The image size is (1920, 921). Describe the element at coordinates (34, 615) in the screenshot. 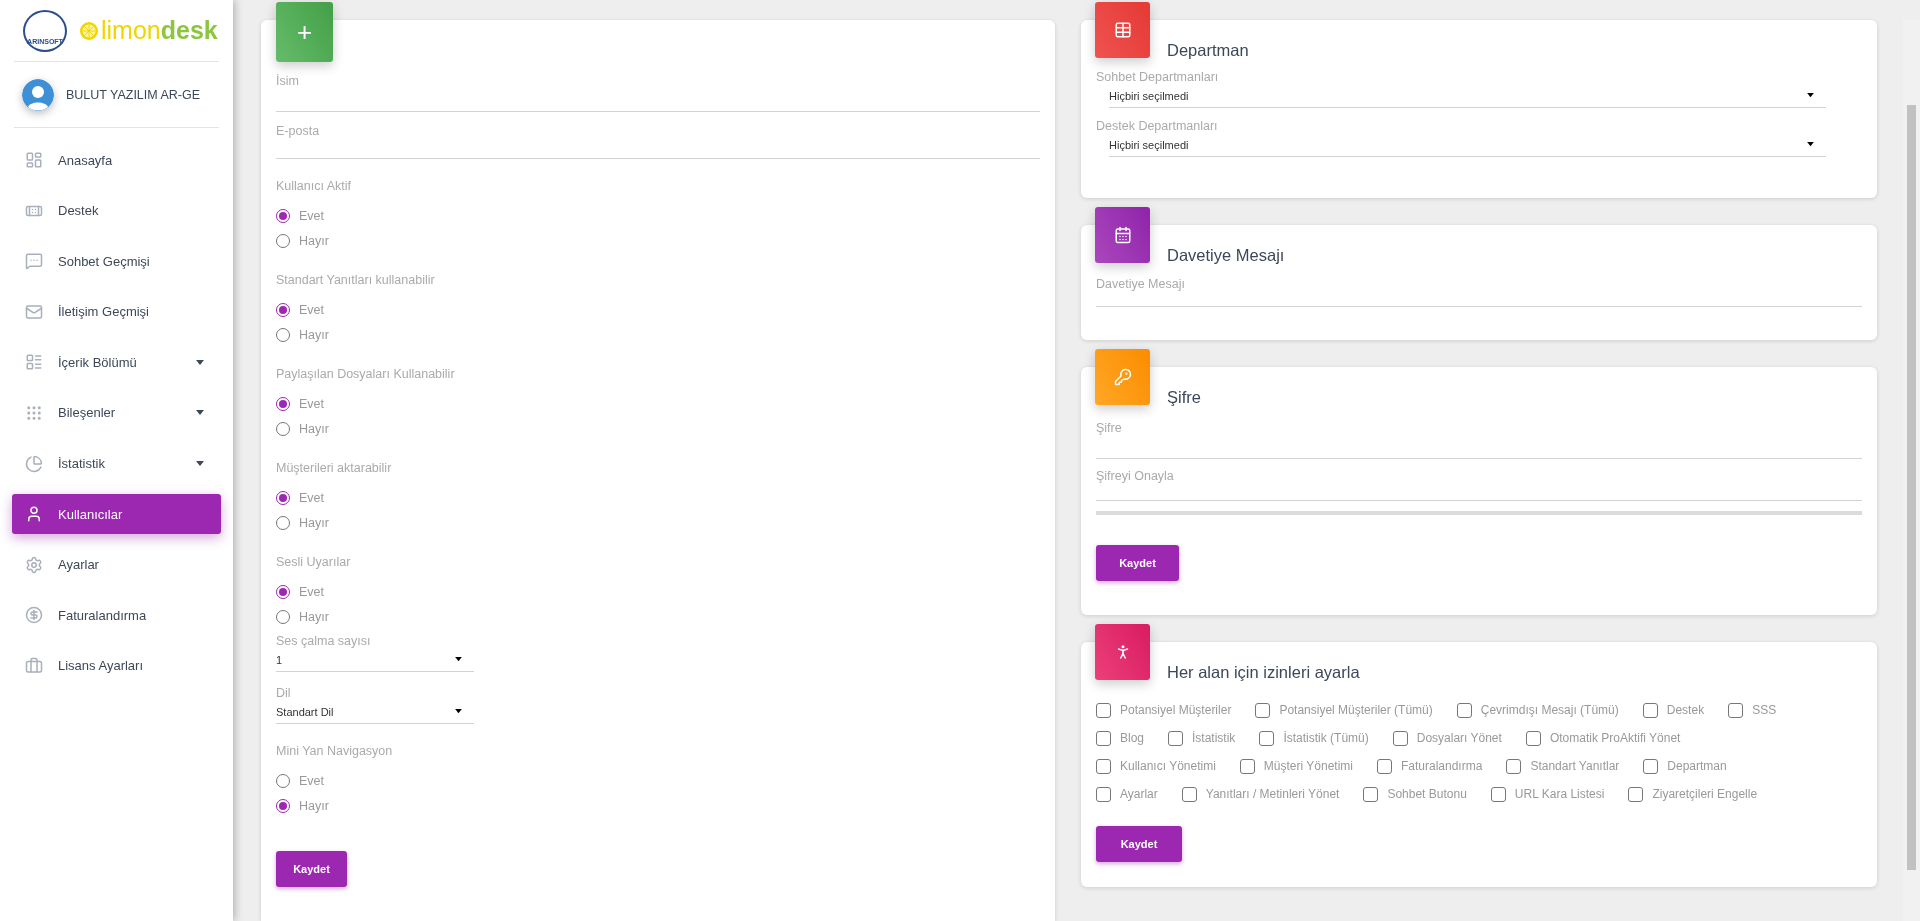

I see `dollar-icon` at that location.